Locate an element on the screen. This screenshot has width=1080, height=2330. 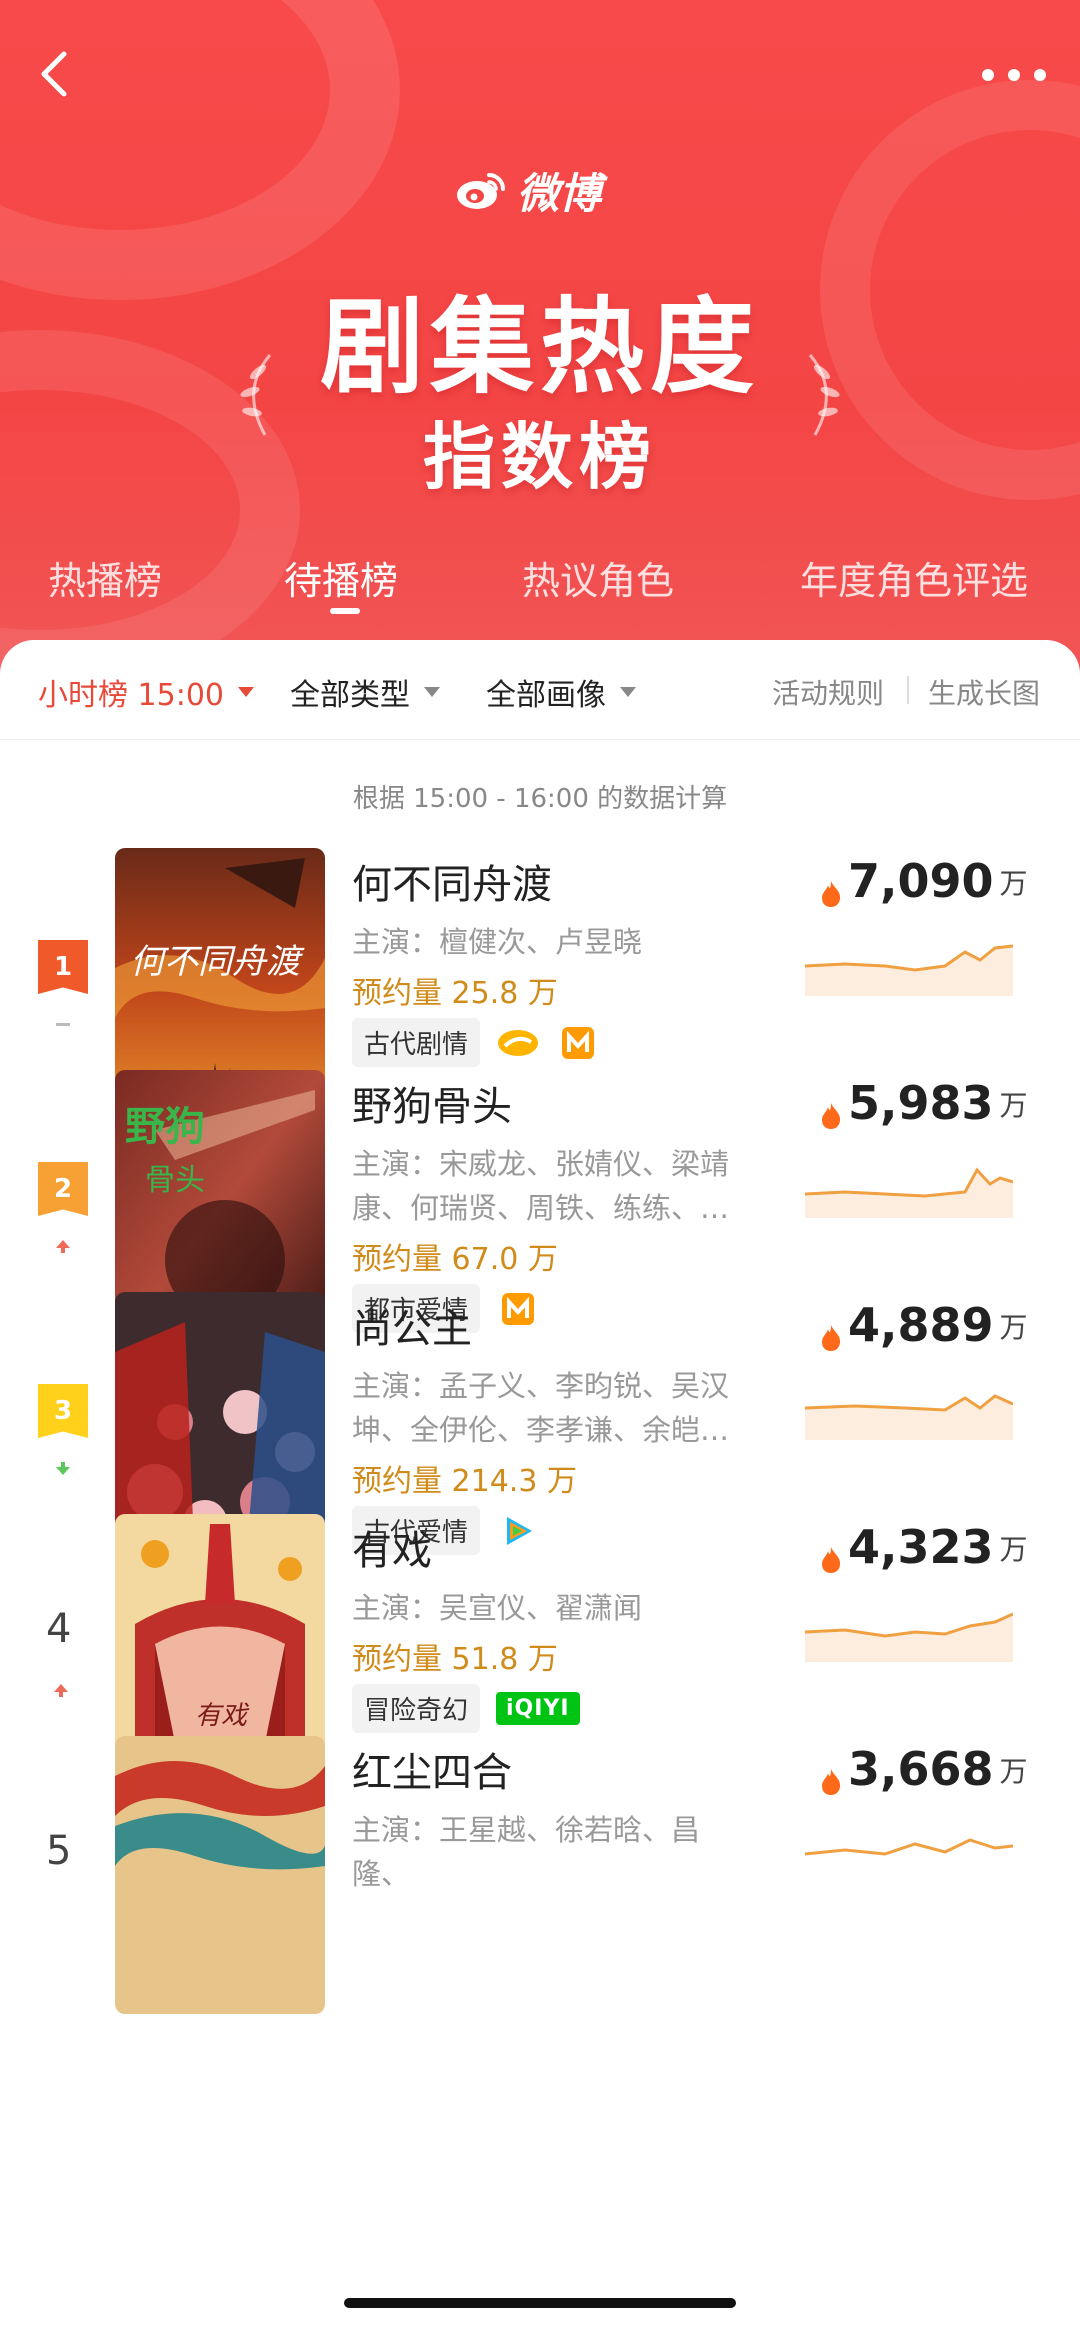
cast-list: 主演：王星越、徐若晗、昌隆、 is located at coordinates (526, 1852).